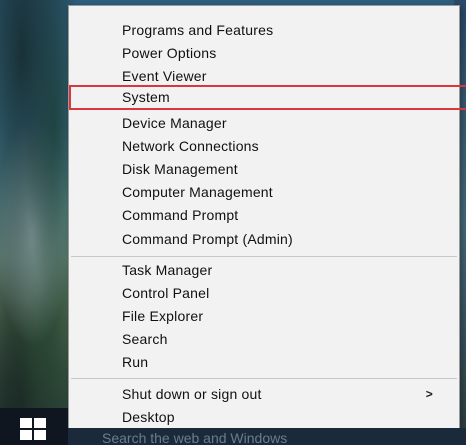 This screenshot has height=445, width=466. What do you see at coordinates (197, 192) in the screenshot?
I see `menu-item-label: Computer Management` at bounding box center [197, 192].